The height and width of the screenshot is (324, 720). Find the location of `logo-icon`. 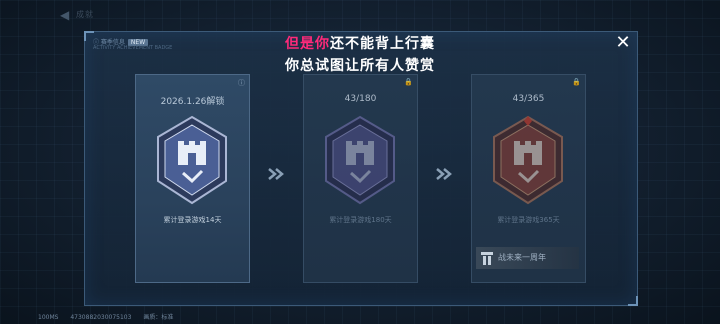

logo-icon is located at coordinates (487, 258).